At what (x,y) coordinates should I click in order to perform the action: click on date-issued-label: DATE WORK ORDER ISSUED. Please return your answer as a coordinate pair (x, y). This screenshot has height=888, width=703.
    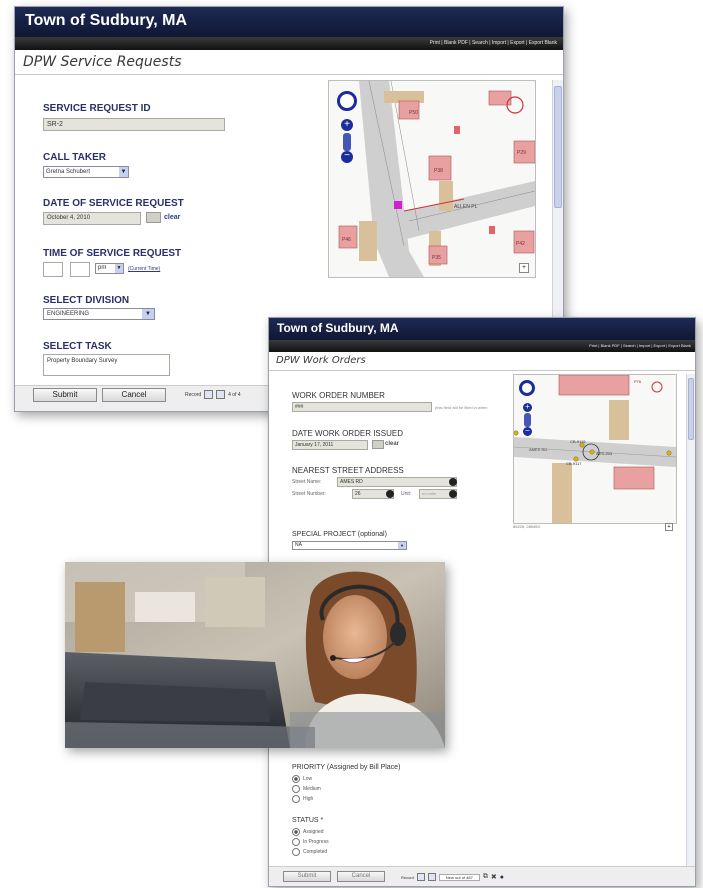
    Looking at the image, I should click on (347, 433).